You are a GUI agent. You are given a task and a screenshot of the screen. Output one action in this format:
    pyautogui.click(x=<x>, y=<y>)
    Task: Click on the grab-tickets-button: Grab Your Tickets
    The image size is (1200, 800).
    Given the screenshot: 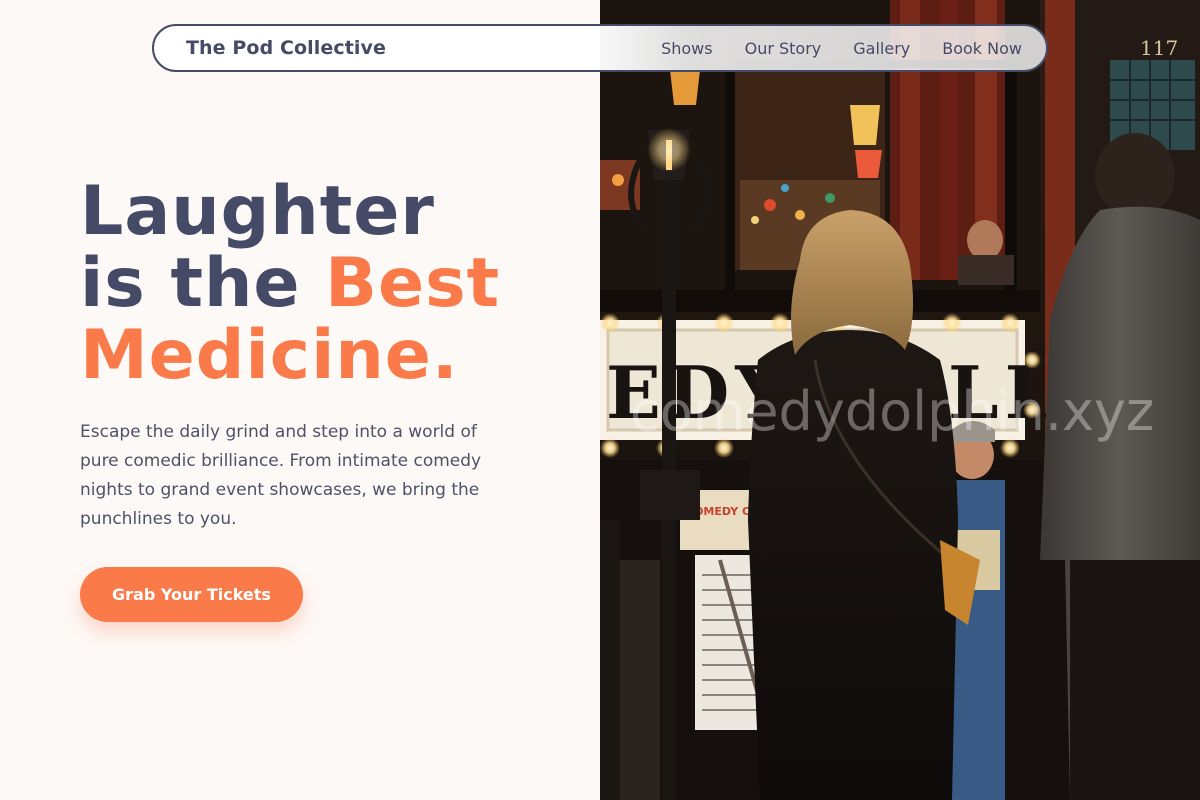 What is the action you would take?
    pyautogui.click(x=191, y=594)
    